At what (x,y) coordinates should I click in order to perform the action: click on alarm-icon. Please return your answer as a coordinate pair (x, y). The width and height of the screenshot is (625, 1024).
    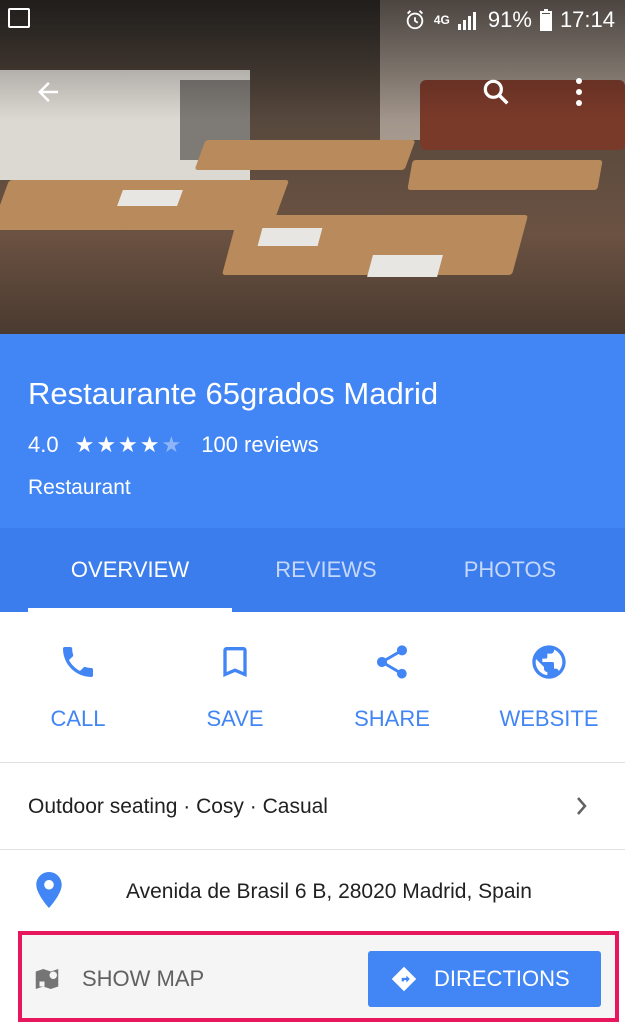
    Looking at the image, I should click on (415, 20).